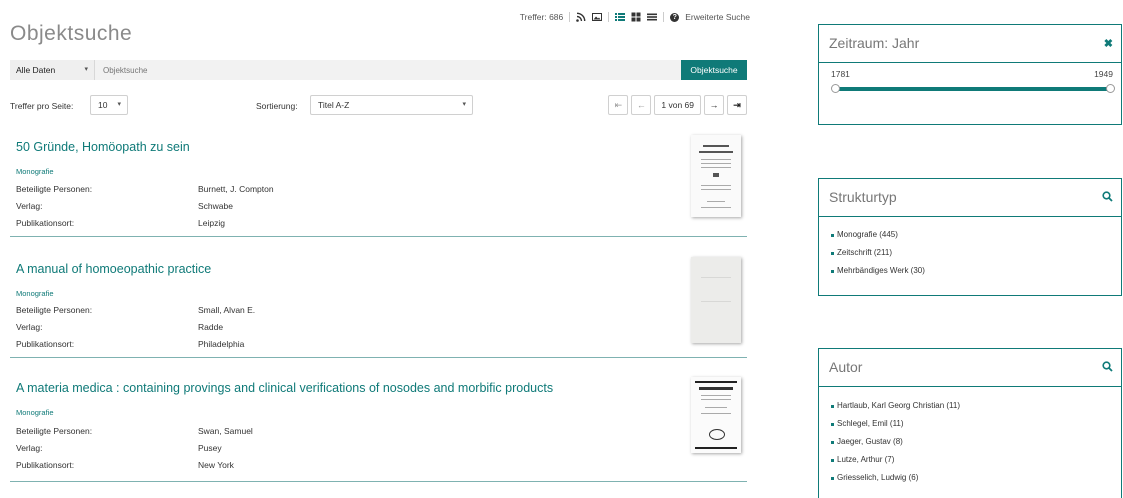 This screenshot has height=498, width=1123. I want to click on range-slider-handle-min, so click(835, 88).